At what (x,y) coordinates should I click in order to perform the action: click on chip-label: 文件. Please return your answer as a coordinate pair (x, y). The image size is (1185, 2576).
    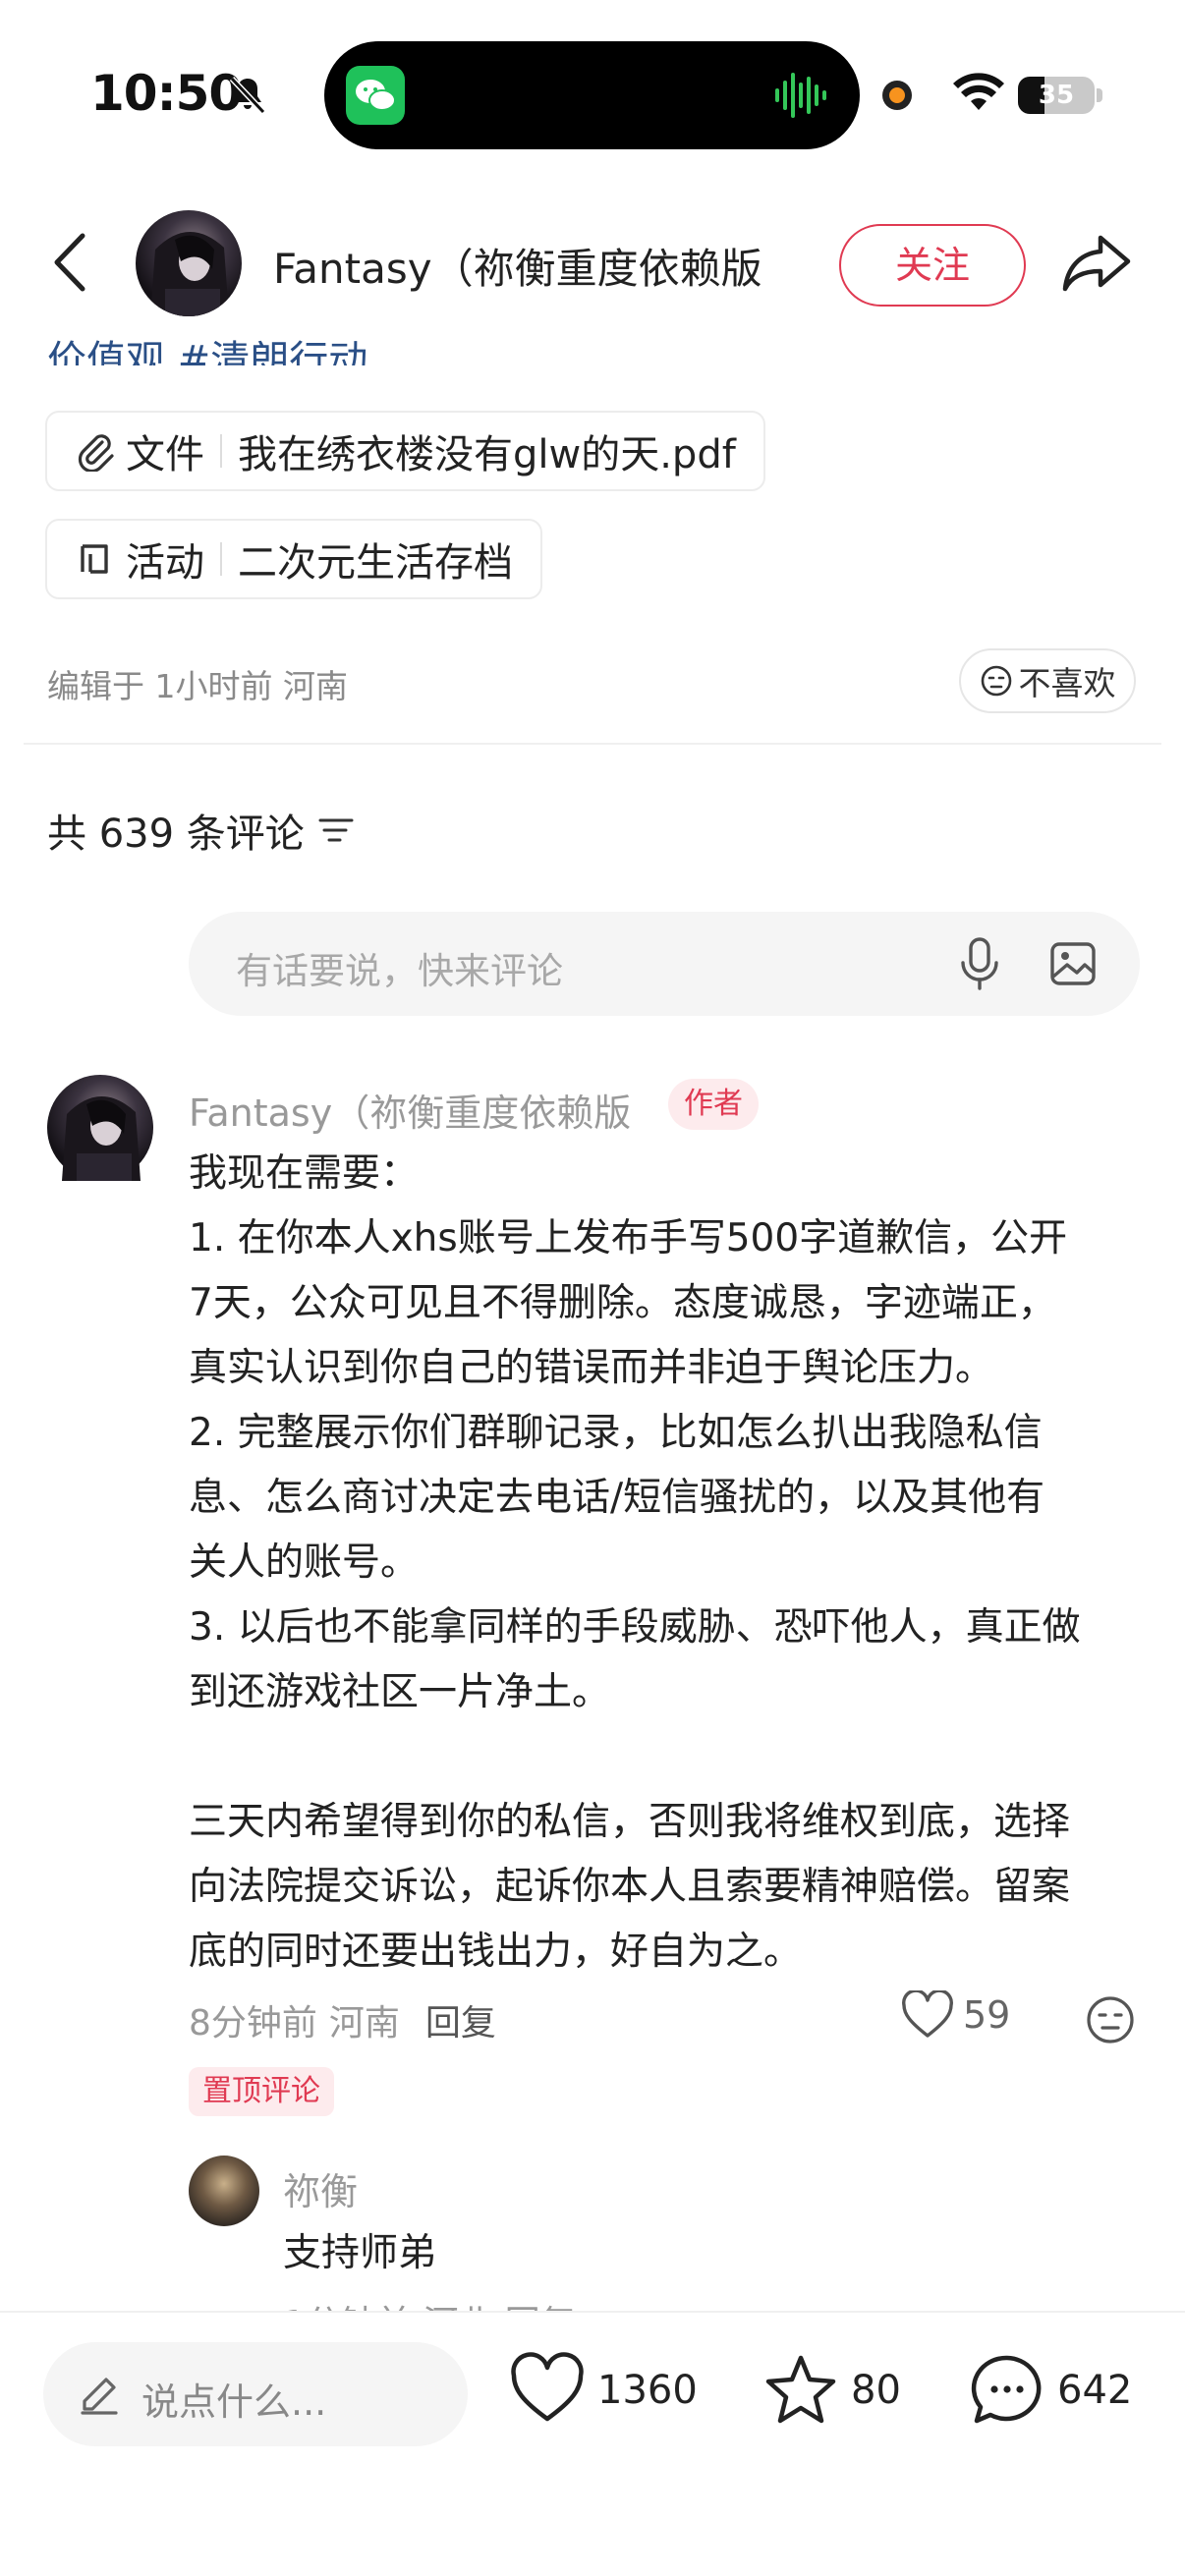
    Looking at the image, I should click on (165, 454).